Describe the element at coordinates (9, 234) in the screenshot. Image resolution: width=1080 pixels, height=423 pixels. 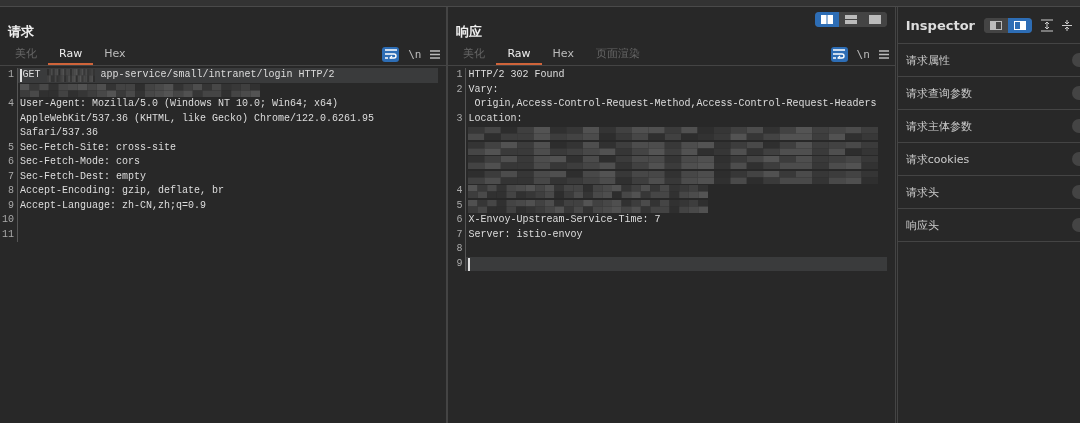
I see `line-number: 11` at that location.